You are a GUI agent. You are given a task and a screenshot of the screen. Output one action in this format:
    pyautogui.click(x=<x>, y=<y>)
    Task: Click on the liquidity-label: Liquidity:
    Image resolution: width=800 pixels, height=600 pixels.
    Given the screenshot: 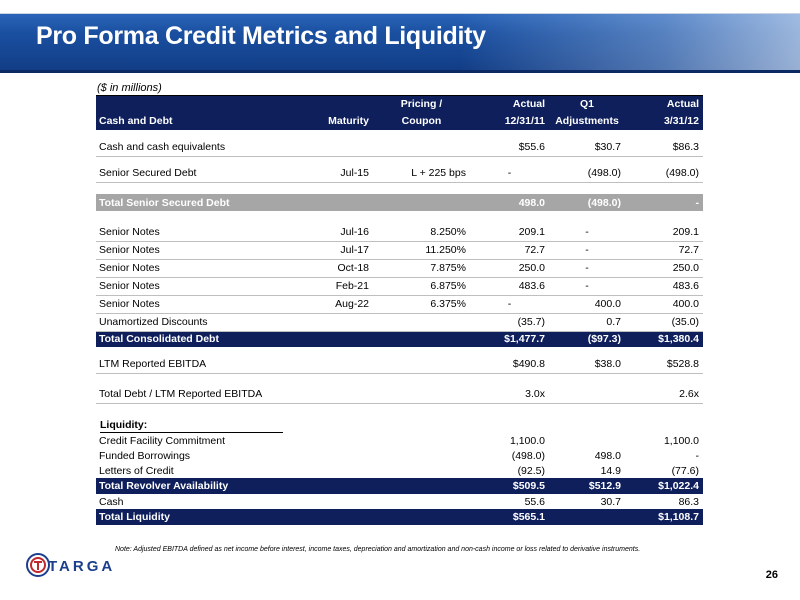 What is the action you would take?
    pyautogui.click(x=191, y=426)
    